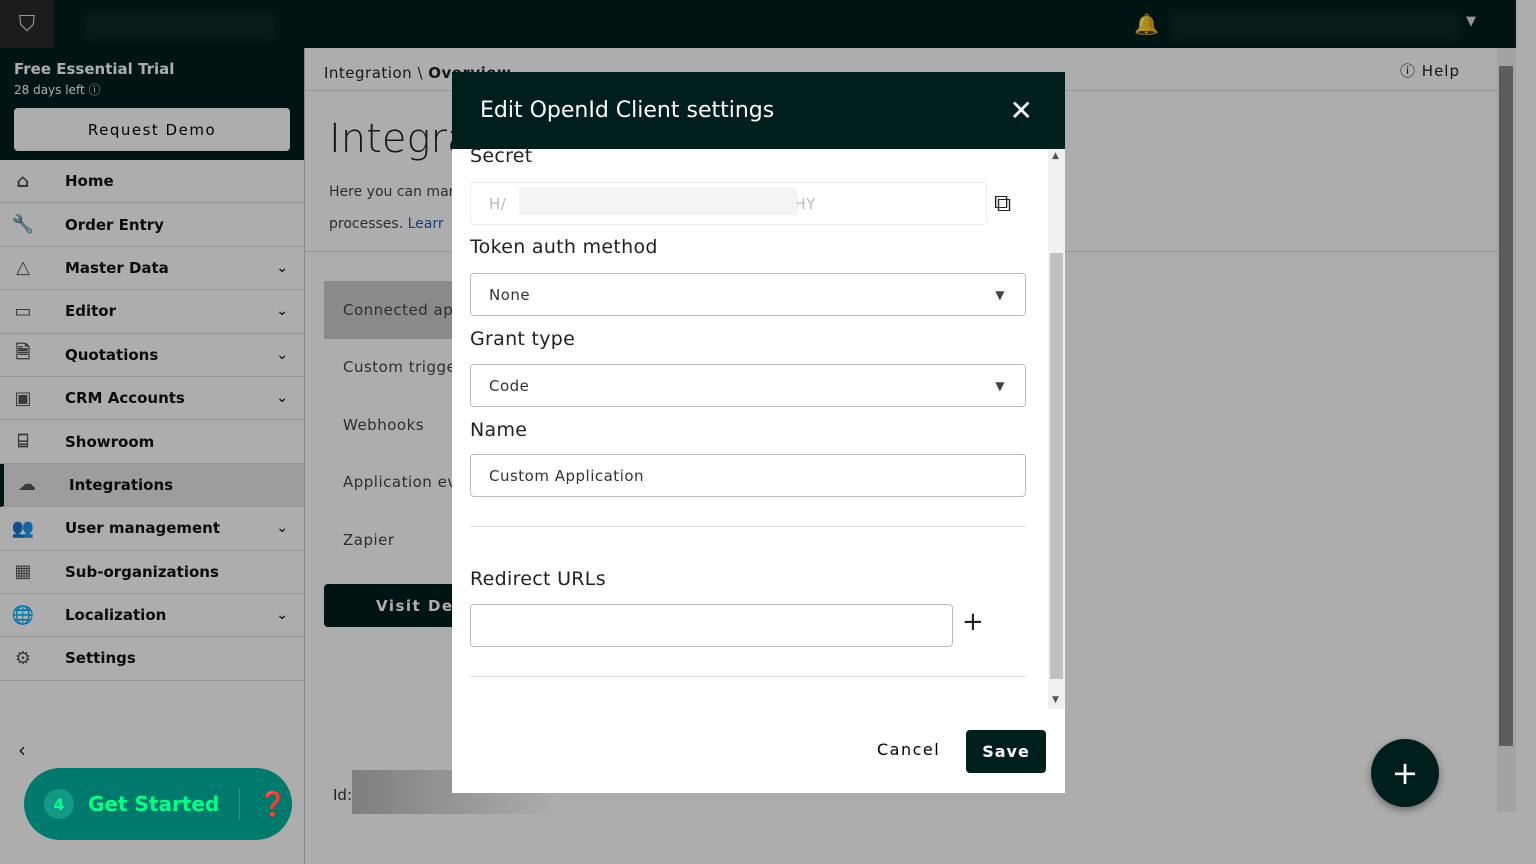 The height and width of the screenshot is (864, 1536). What do you see at coordinates (1021, 110) in the screenshot?
I see `close-icon: ✕` at bounding box center [1021, 110].